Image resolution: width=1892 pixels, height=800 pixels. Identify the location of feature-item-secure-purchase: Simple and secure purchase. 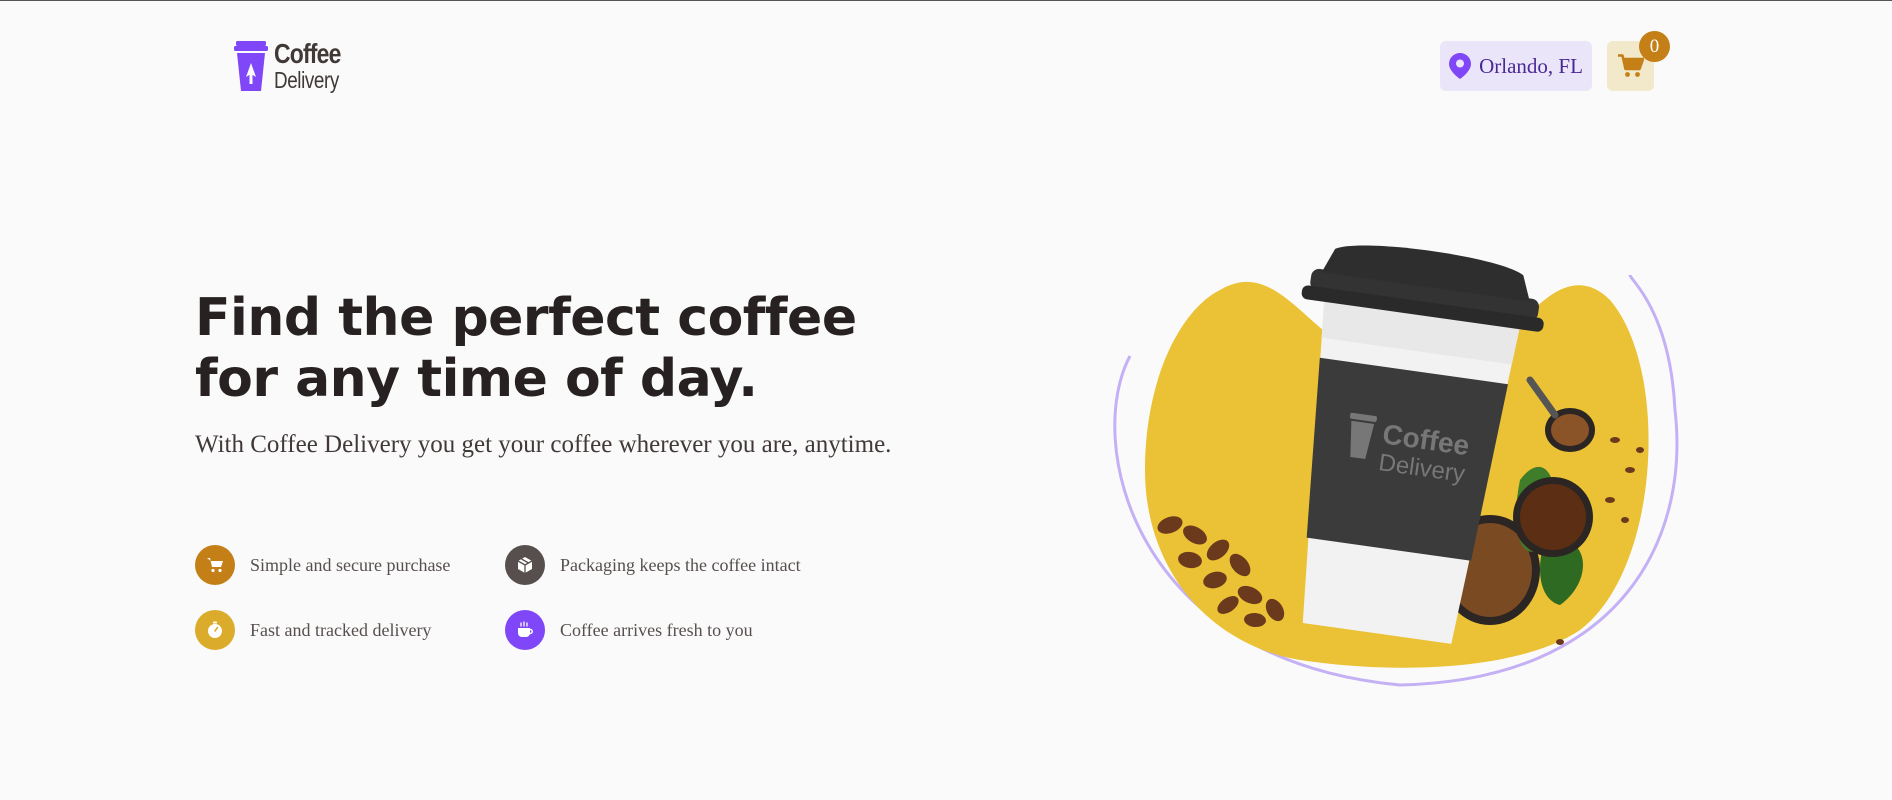
(322, 565).